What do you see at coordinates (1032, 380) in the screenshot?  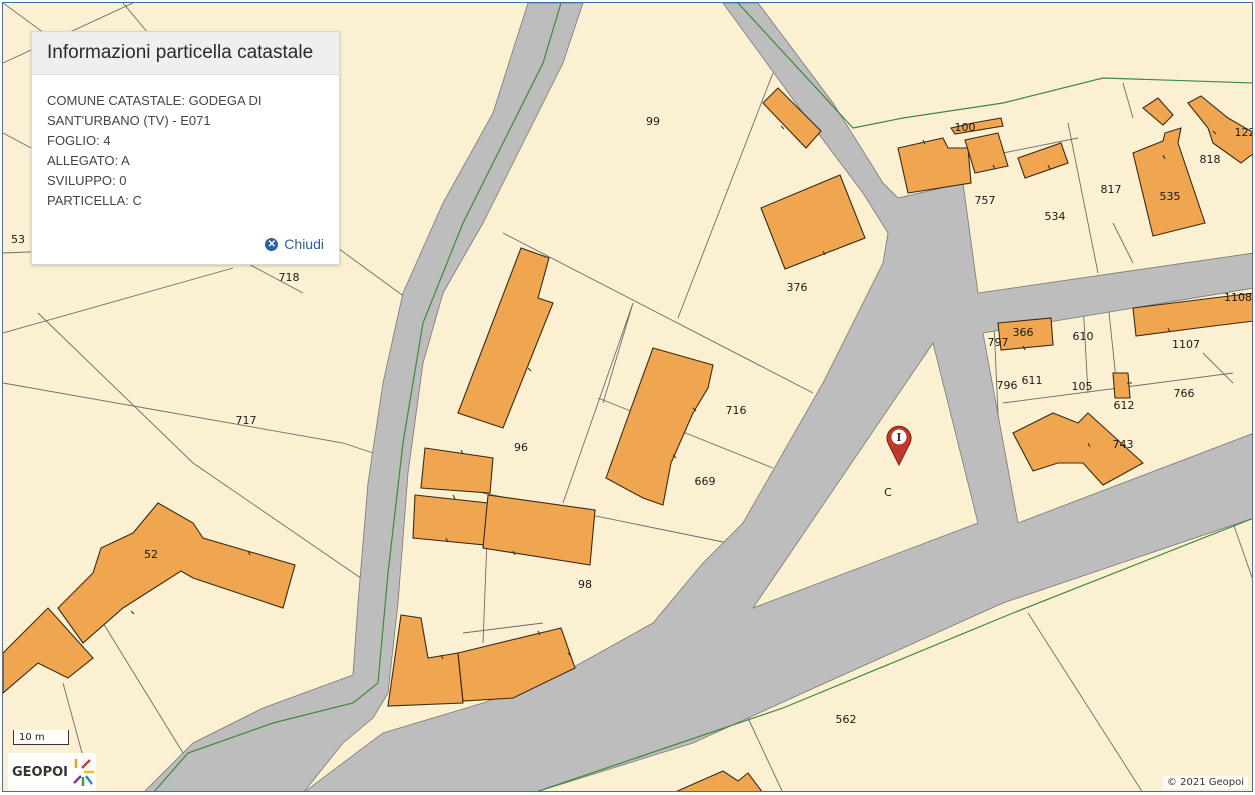 I see `parcel-label-611: 611` at bounding box center [1032, 380].